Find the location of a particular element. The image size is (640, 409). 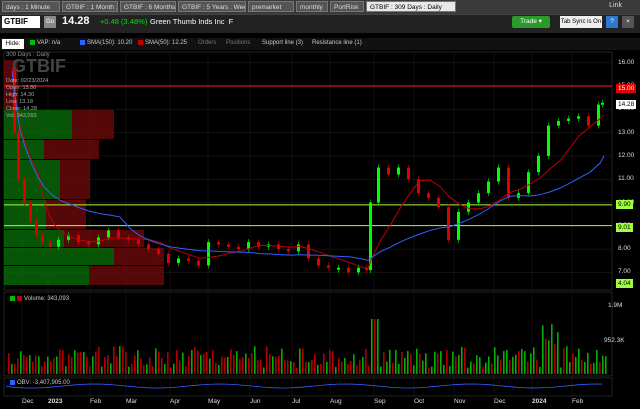

date-tick-label: Sep is located at coordinates (380, 401).